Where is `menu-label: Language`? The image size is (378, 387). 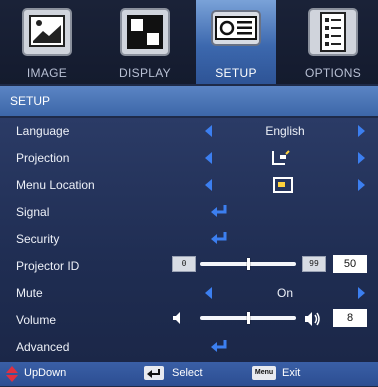 menu-label: Language is located at coordinates (43, 131).